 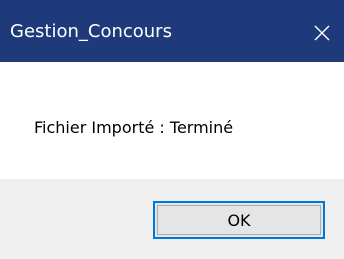 I want to click on dialog-message: Fichier Importé : Terminé, so click(x=134, y=127).